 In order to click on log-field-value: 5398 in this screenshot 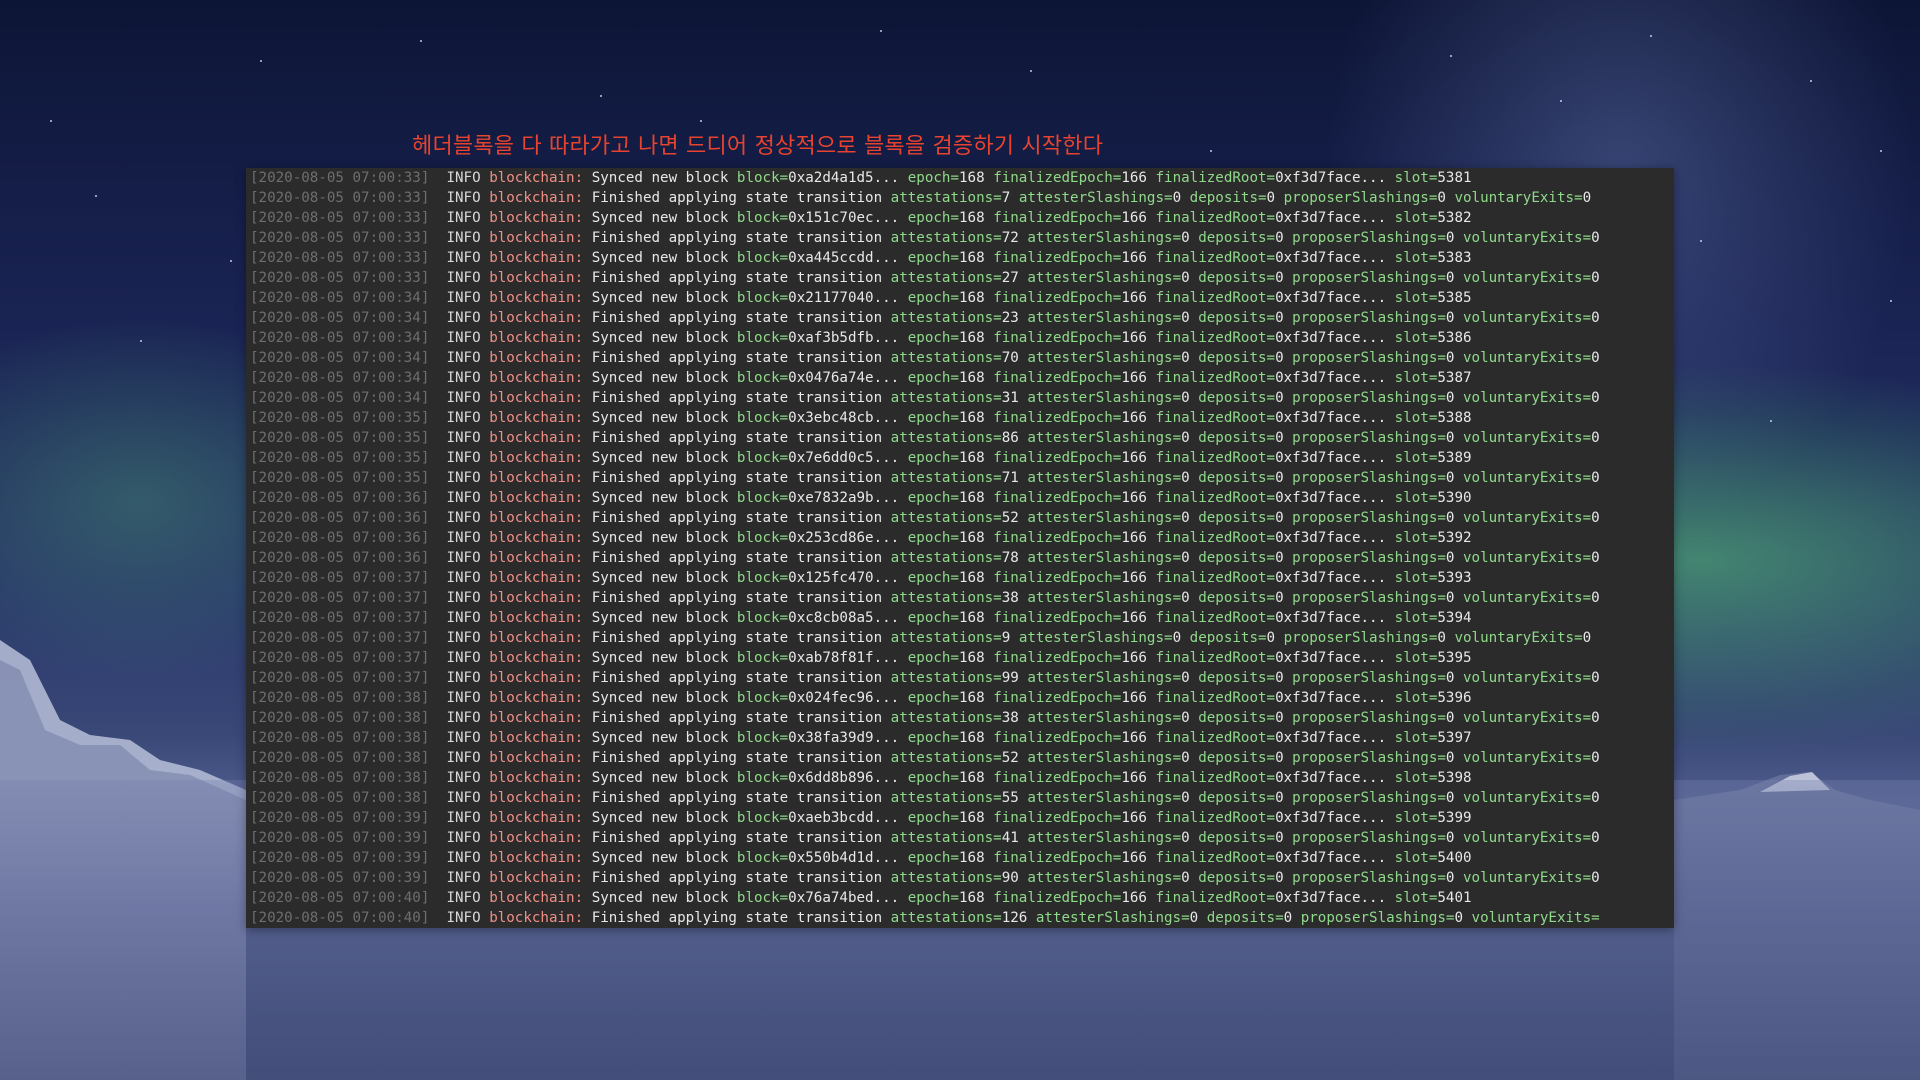, I will do `click(1454, 778)`.